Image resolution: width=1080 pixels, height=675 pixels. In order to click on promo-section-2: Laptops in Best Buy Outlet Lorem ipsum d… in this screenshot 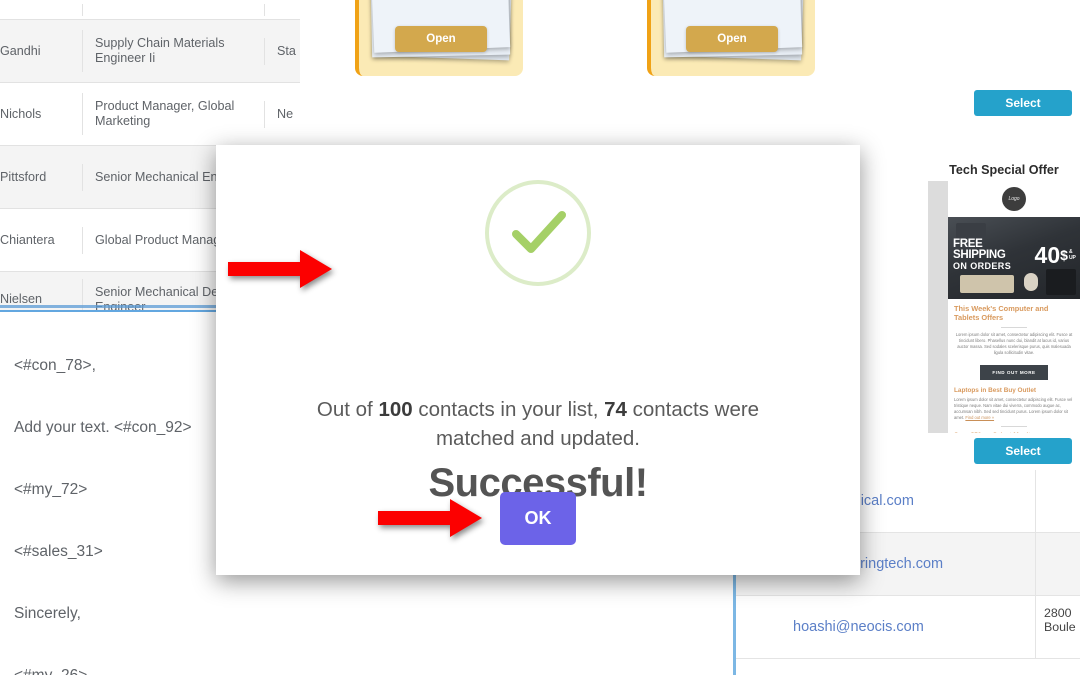, I will do `click(1014, 409)`.